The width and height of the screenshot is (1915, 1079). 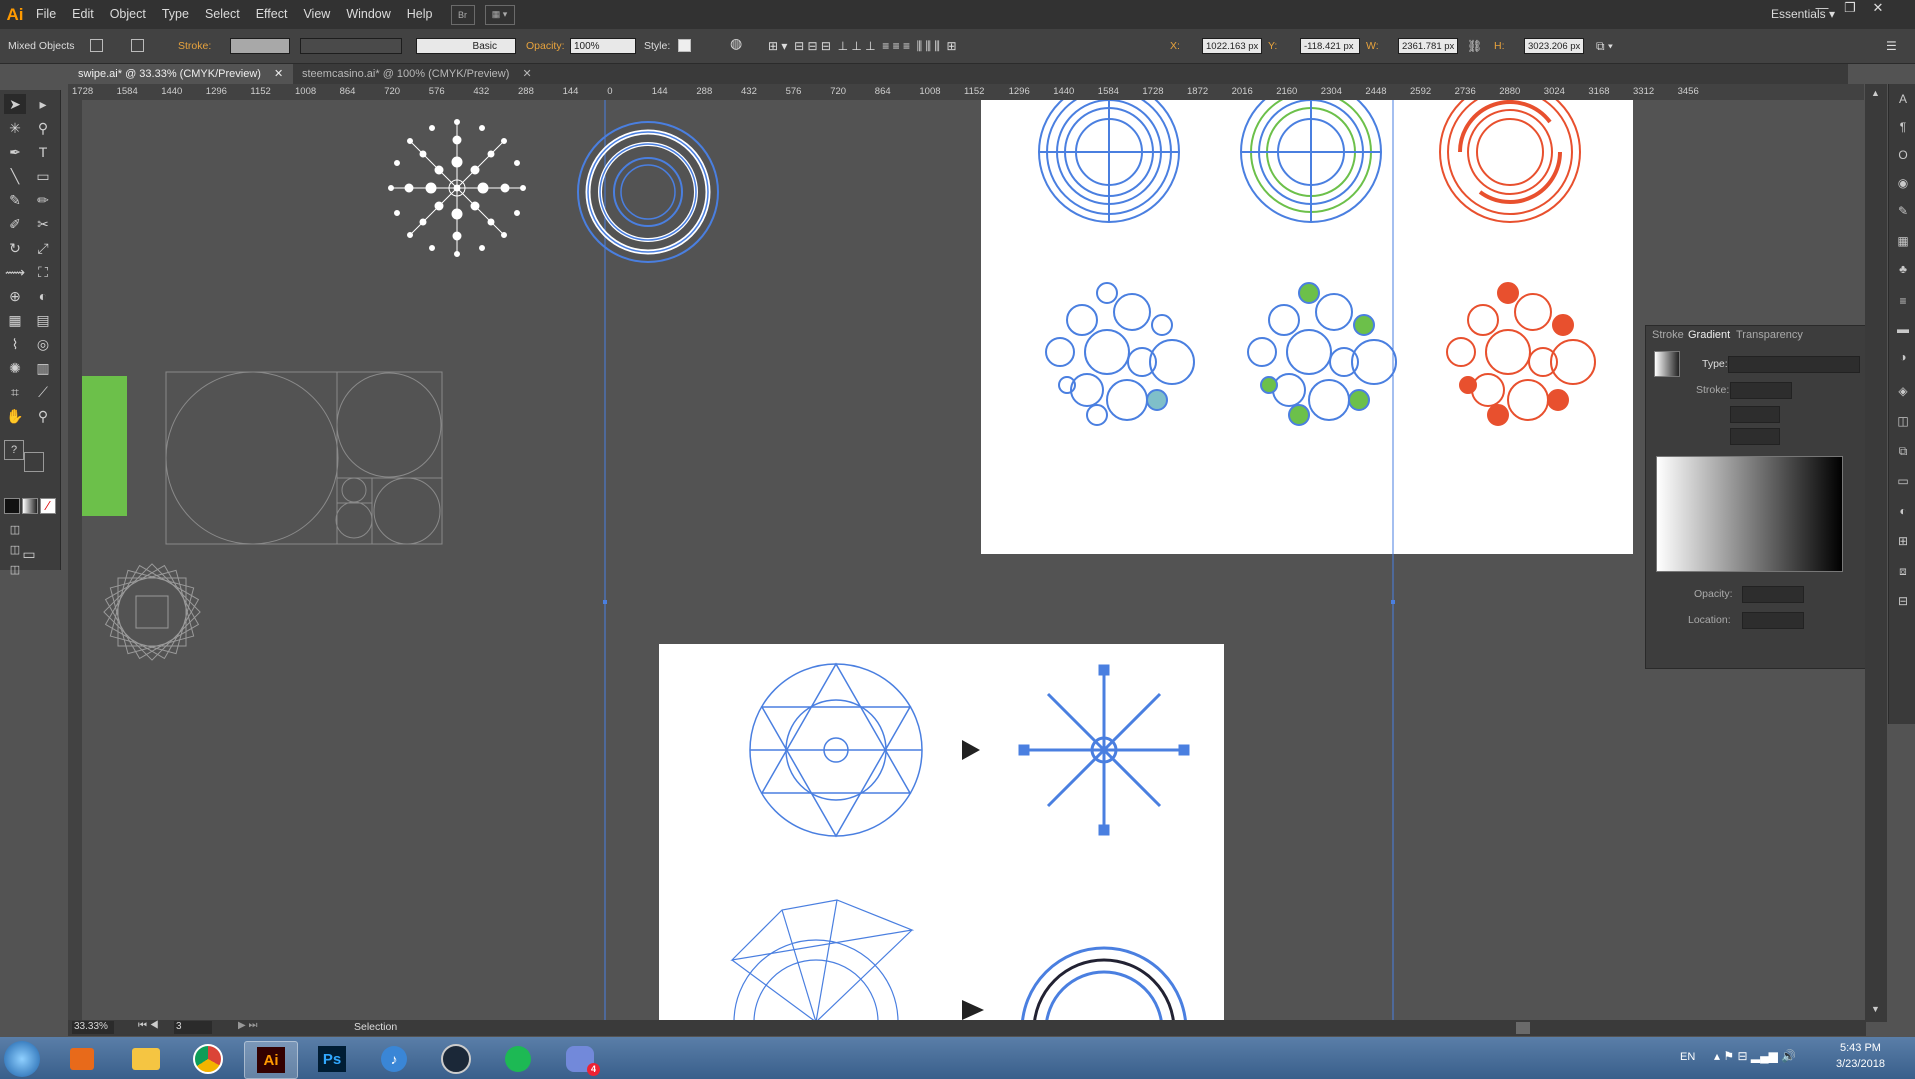 What do you see at coordinates (1604, 46) in the screenshot?
I see `transform-icon: ⧉ ▾` at bounding box center [1604, 46].